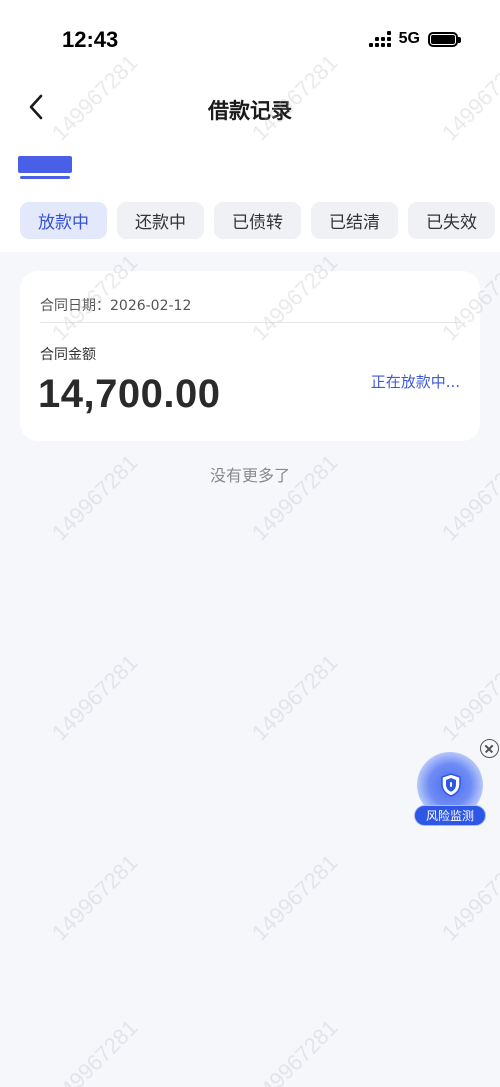  Describe the element at coordinates (451, 785) in the screenshot. I see `shield-icon` at that location.